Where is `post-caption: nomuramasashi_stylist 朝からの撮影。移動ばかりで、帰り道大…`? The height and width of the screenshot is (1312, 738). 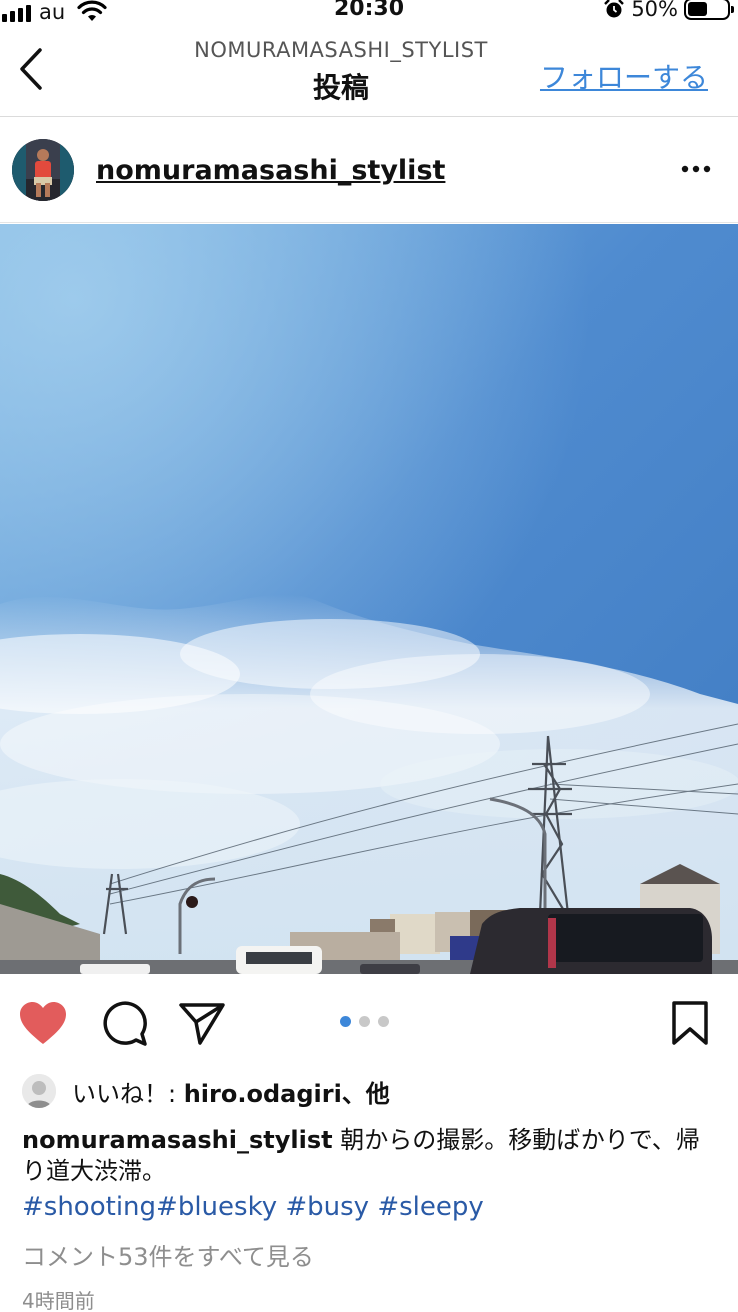 post-caption: nomuramasashi_stylist 朝からの撮影。移動ばかりで、帰り道大… is located at coordinates (372, 1156).